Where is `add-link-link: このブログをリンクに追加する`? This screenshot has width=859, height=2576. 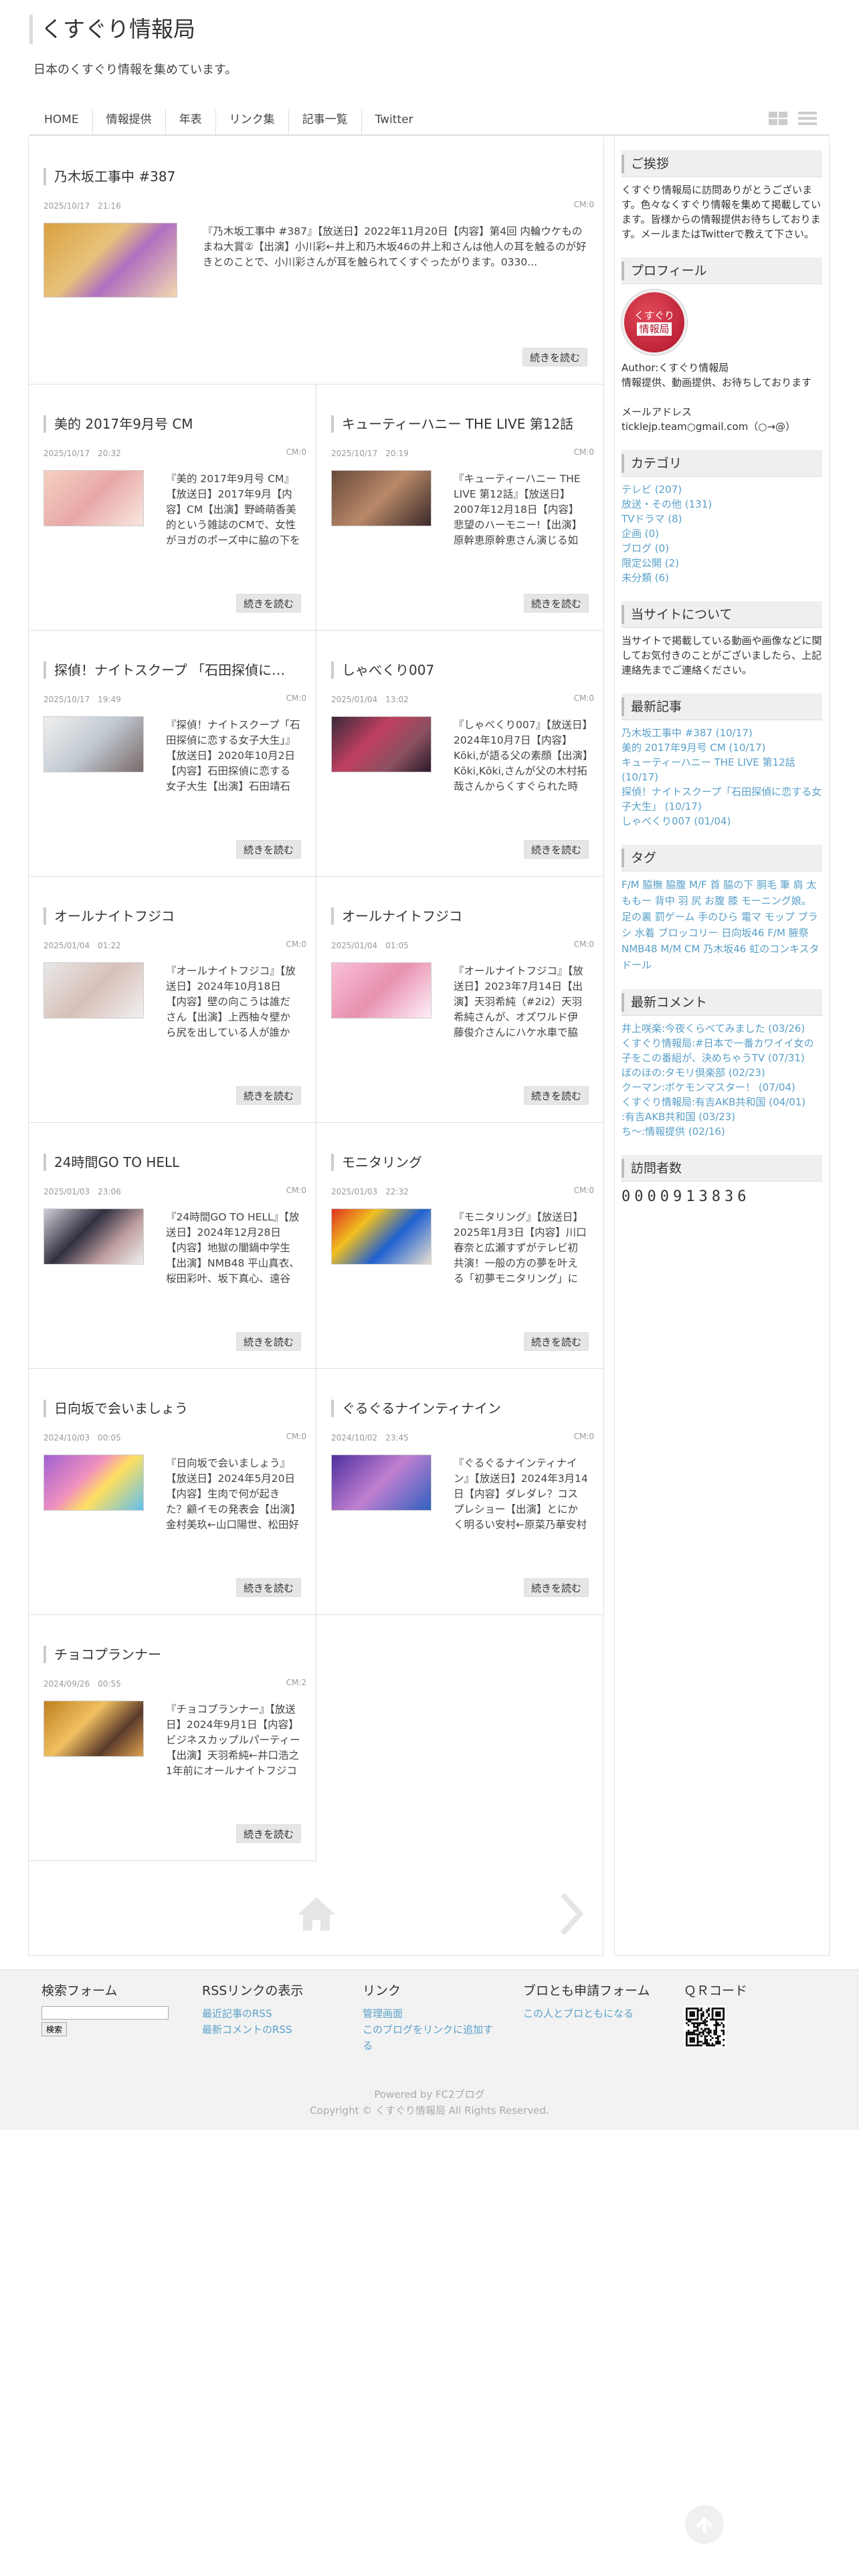
add-link-link: このブログをリンクに追加する is located at coordinates (429, 2038).